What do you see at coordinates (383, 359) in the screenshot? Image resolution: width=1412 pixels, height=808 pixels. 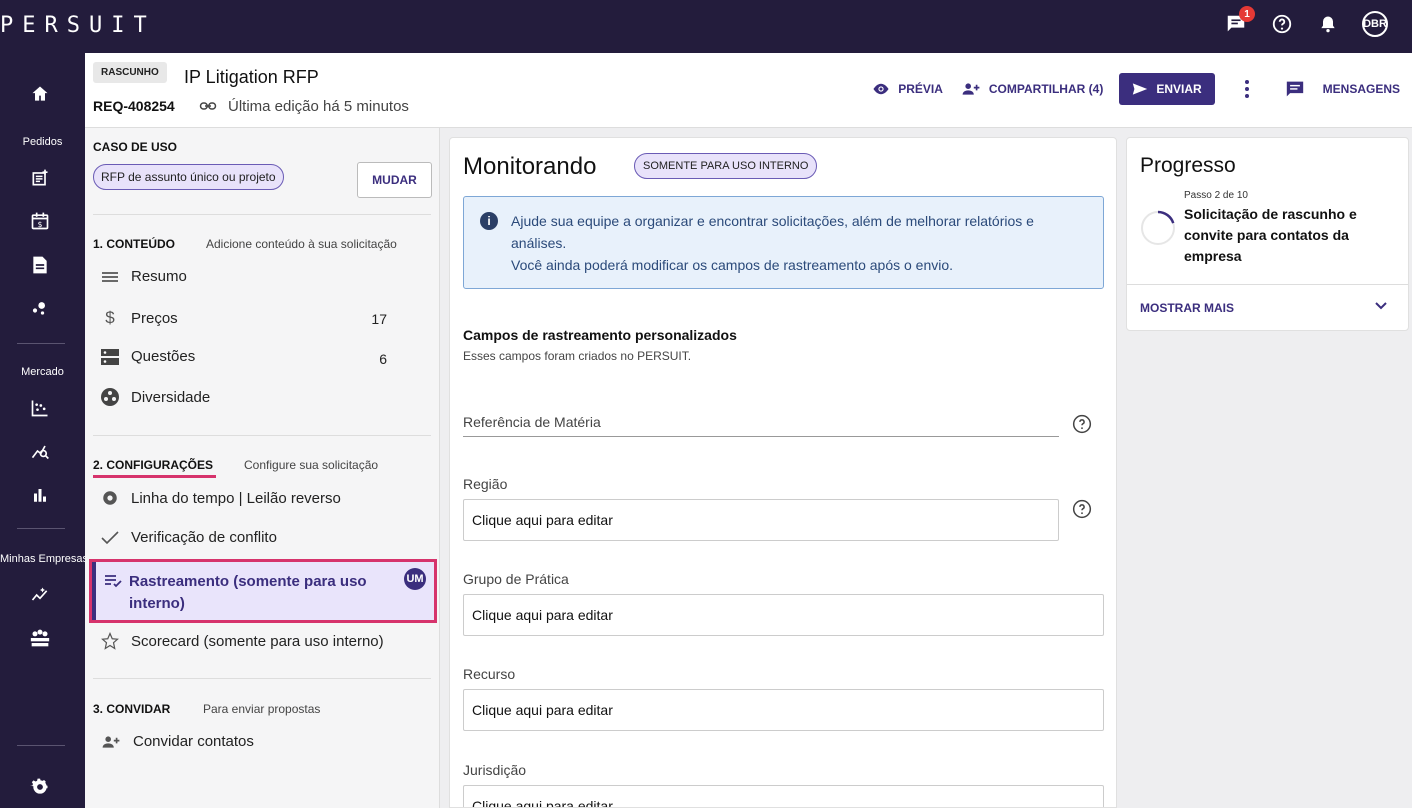 I see `questions-count: 6` at bounding box center [383, 359].